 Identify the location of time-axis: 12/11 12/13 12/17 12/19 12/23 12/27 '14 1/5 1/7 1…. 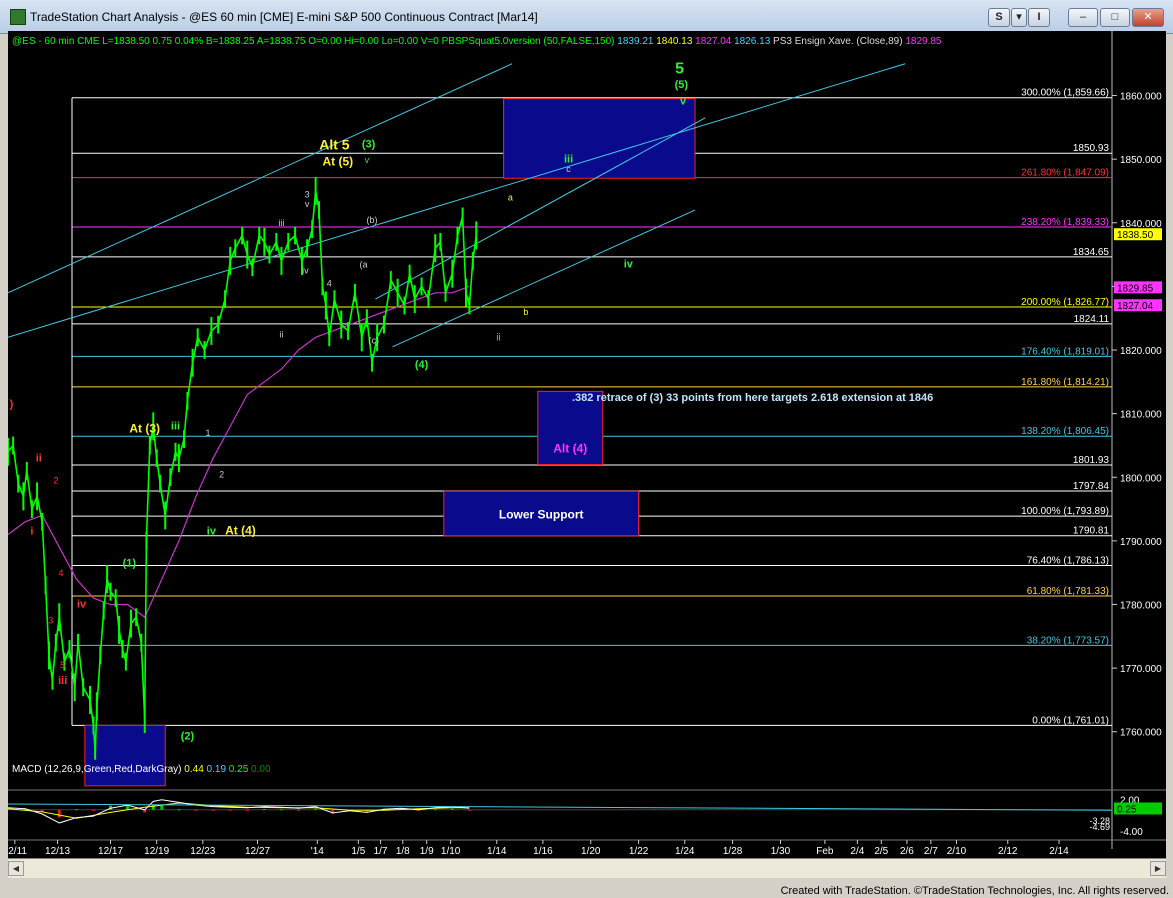
(538, 848).